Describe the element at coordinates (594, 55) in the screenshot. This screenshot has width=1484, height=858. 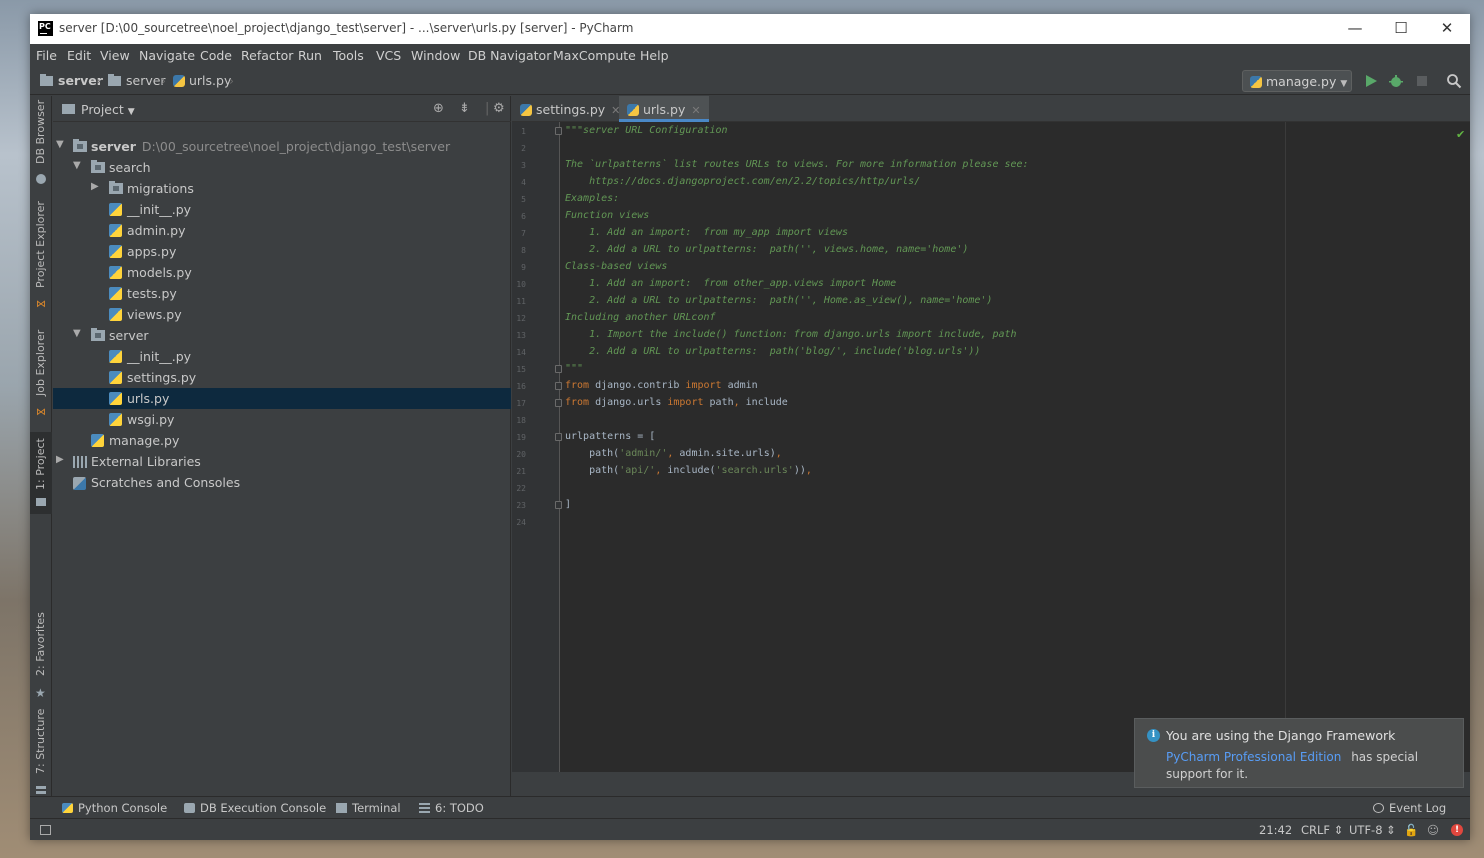
I see `menu-maxcompute: MaxCompute` at that location.